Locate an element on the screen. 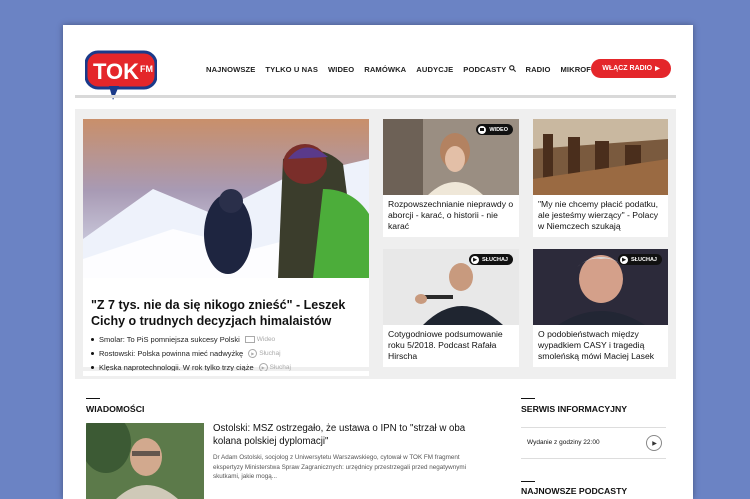  nav-audycje: AUDYCJE is located at coordinates (434, 69).